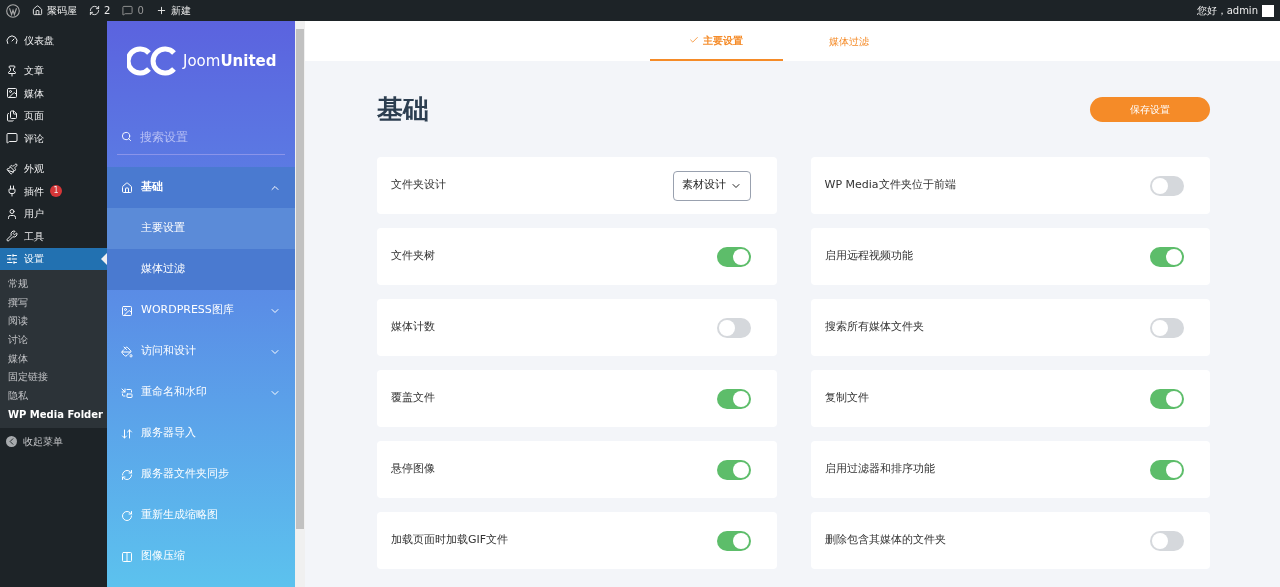 This screenshot has width=1280, height=587. What do you see at coordinates (153, 61) in the screenshot?
I see `joomunited-logo-icon` at bounding box center [153, 61].